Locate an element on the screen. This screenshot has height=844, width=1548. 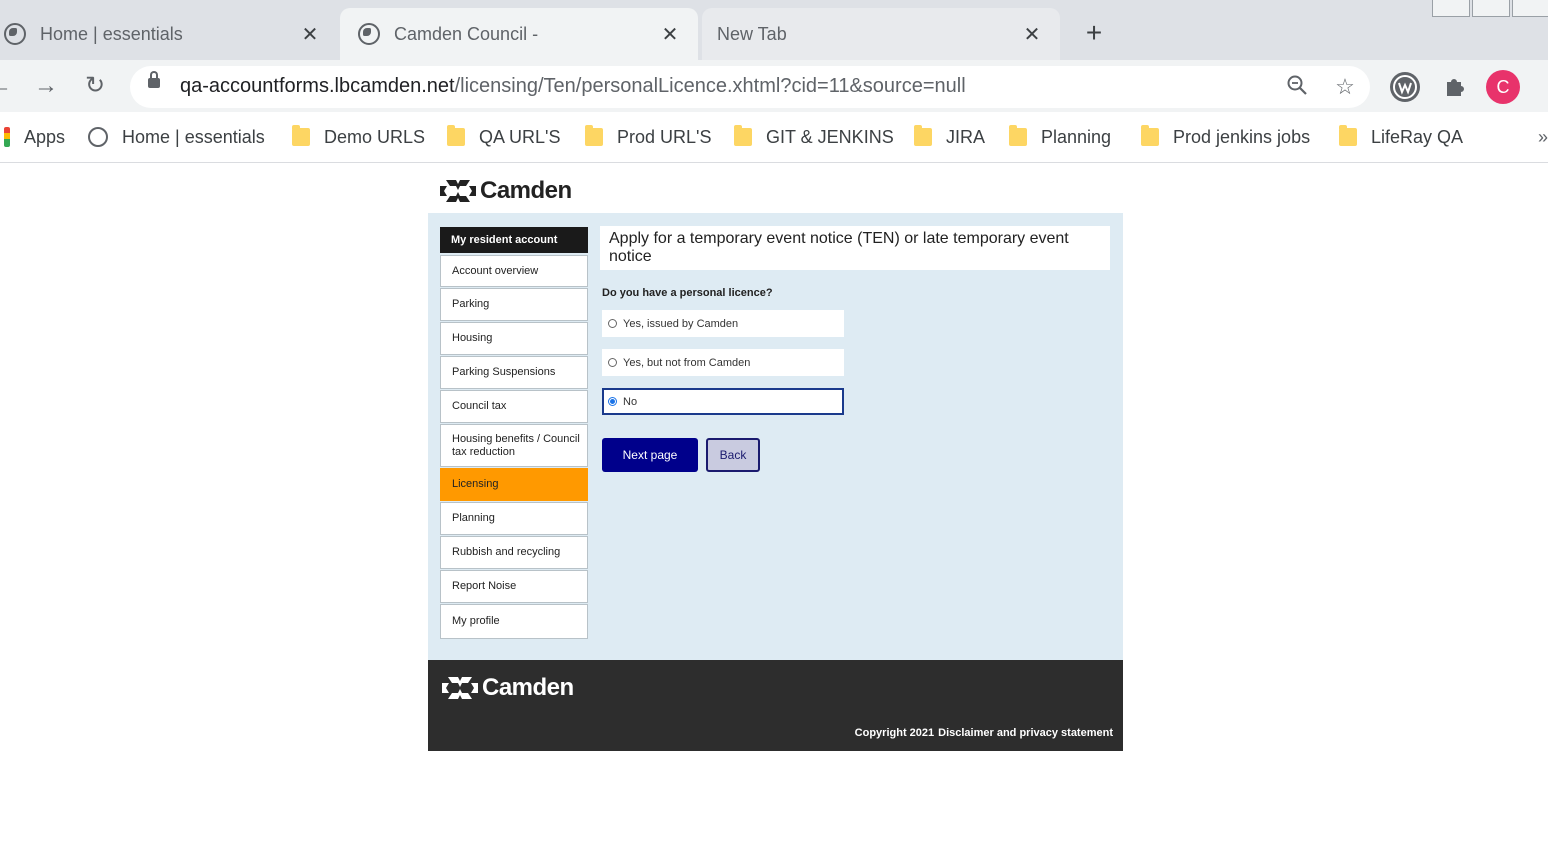
disclaimer-link: Disclaimer and privacy statement is located at coordinates (1025, 733).